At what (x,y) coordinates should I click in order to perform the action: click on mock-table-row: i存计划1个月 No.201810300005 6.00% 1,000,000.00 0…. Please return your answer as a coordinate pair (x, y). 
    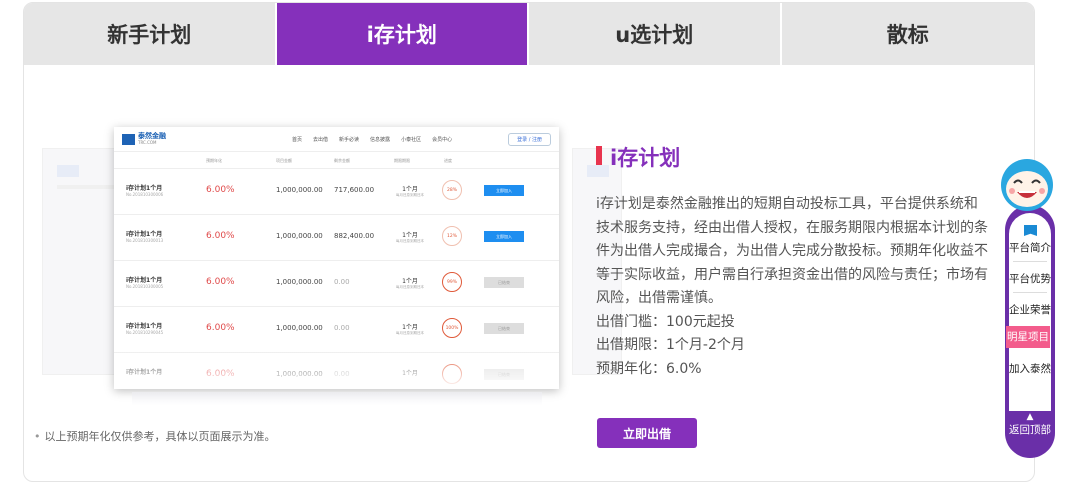
    Looking at the image, I should click on (336, 284).